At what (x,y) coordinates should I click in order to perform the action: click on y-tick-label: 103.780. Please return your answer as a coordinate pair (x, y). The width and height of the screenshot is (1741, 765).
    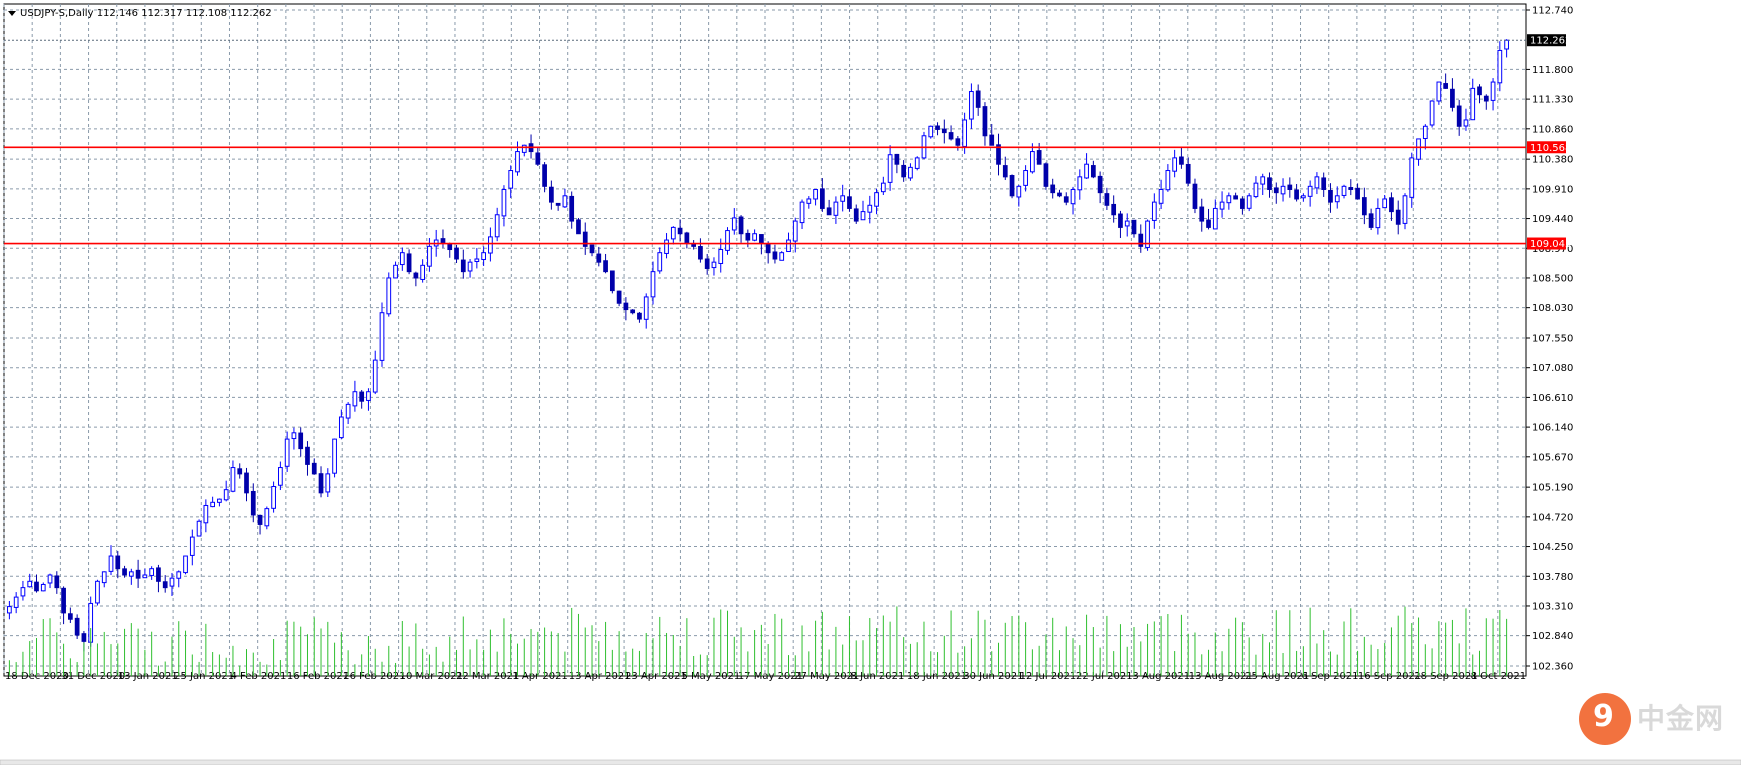
    Looking at the image, I should click on (1552, 577).